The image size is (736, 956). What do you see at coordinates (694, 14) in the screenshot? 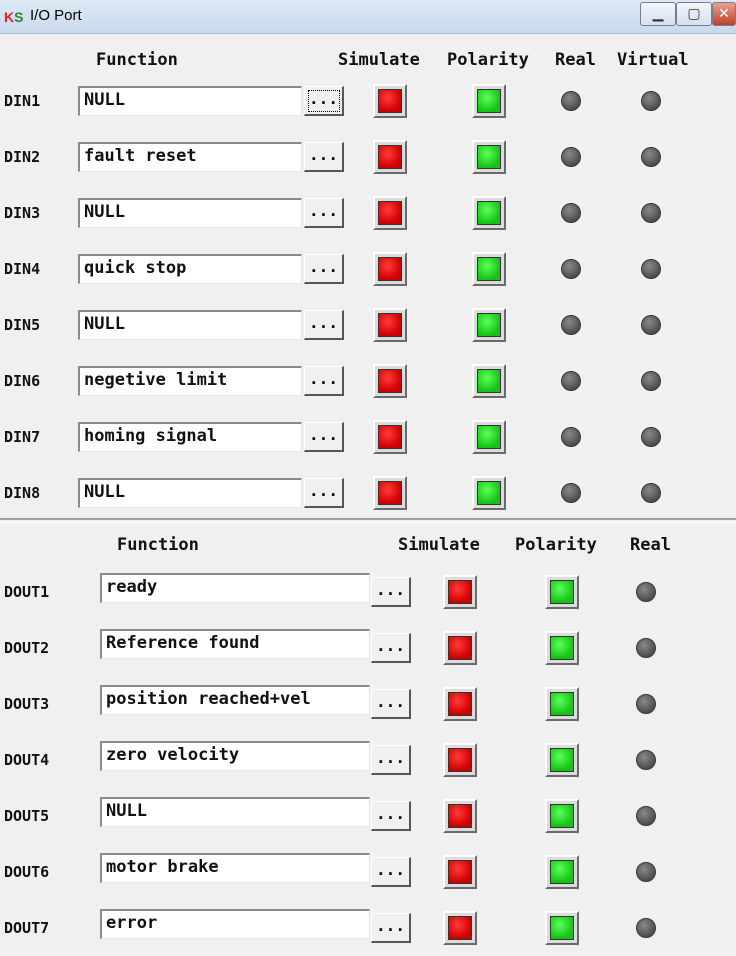
I see `maximize-button: ▢` at bounding box center [694, 14].